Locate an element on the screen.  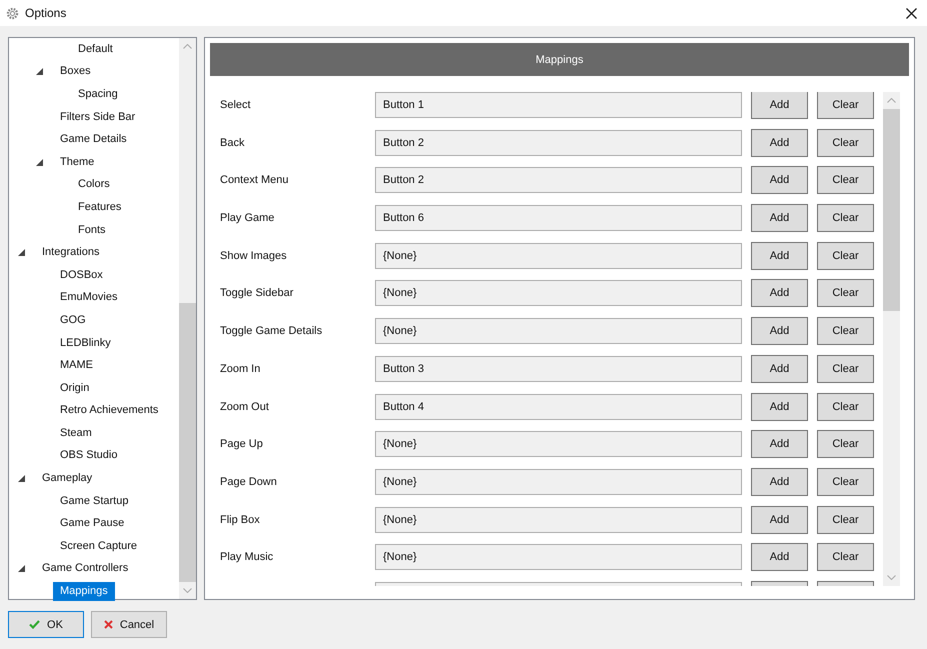
tree-item: Origin is located at coordinates (74, 388).